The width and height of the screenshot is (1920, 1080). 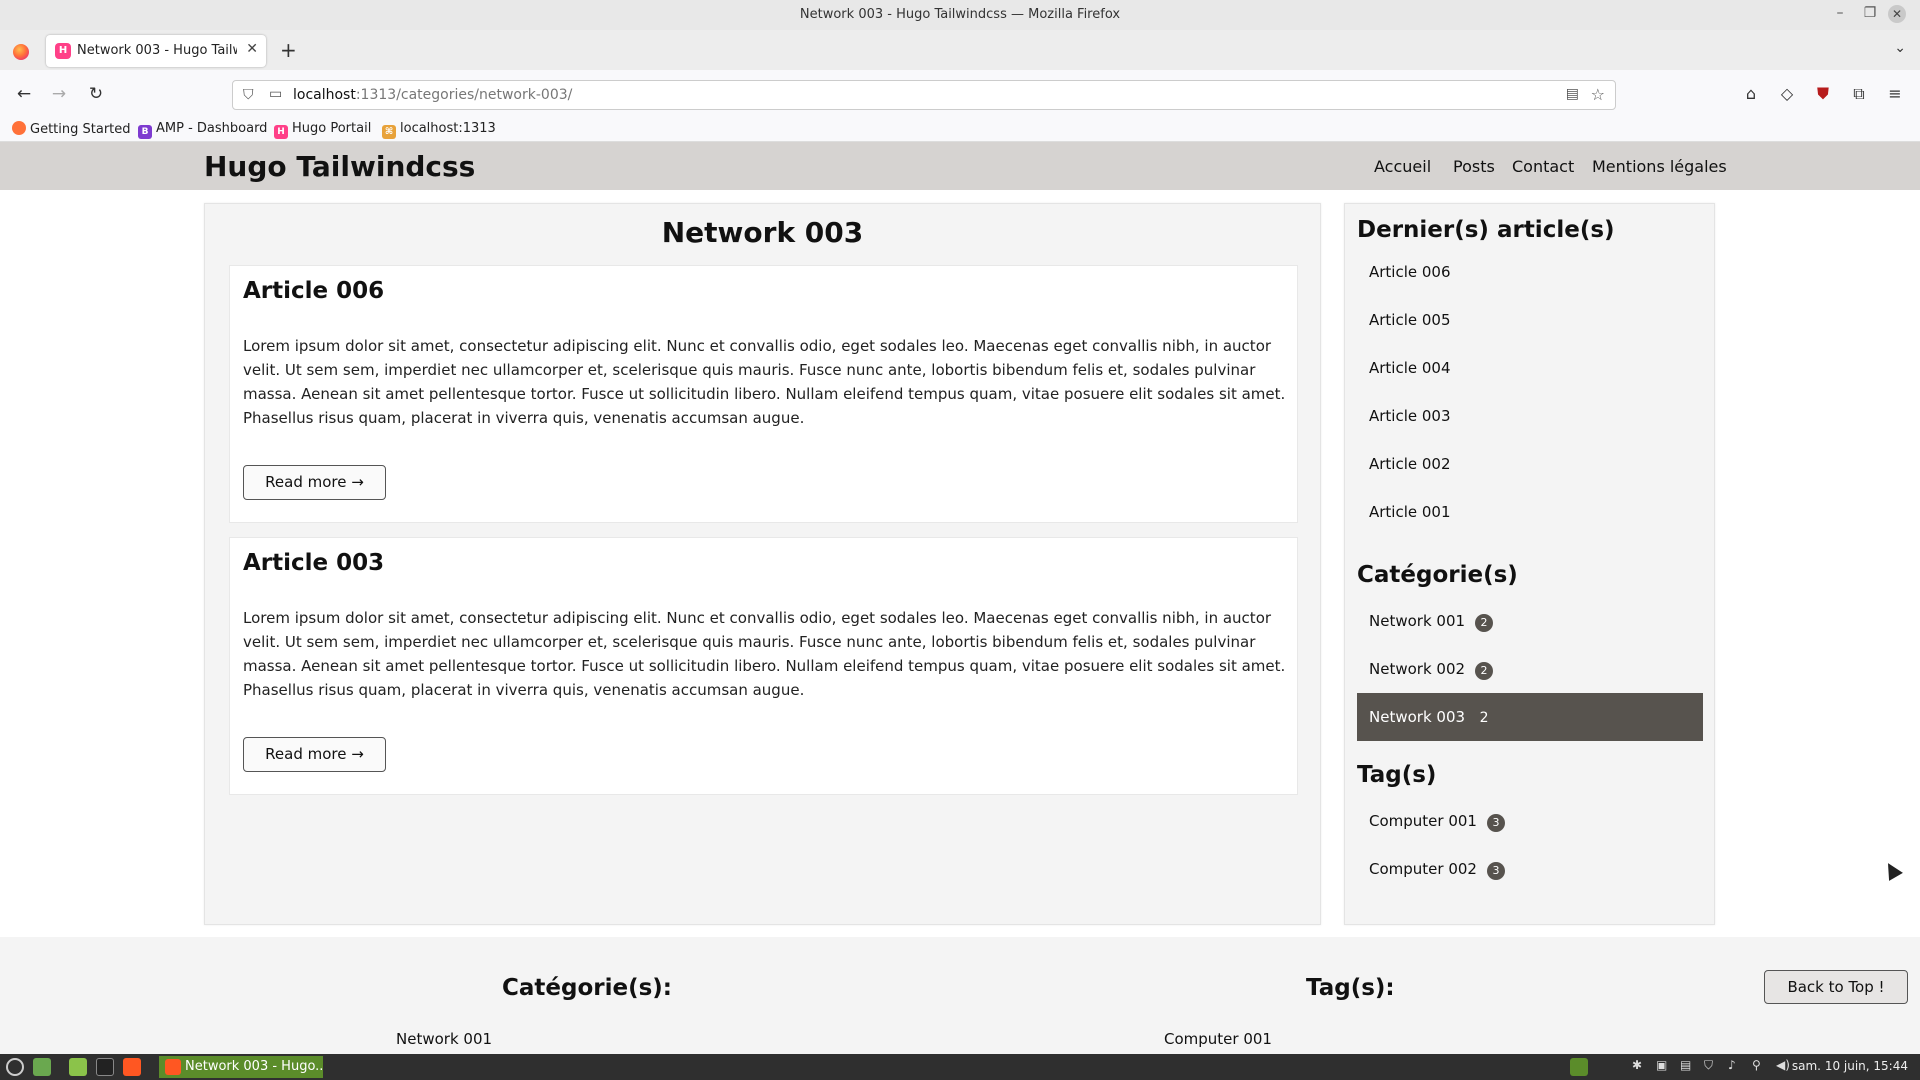 I want to click on url-host: localhost, so click(x=324, y=95).